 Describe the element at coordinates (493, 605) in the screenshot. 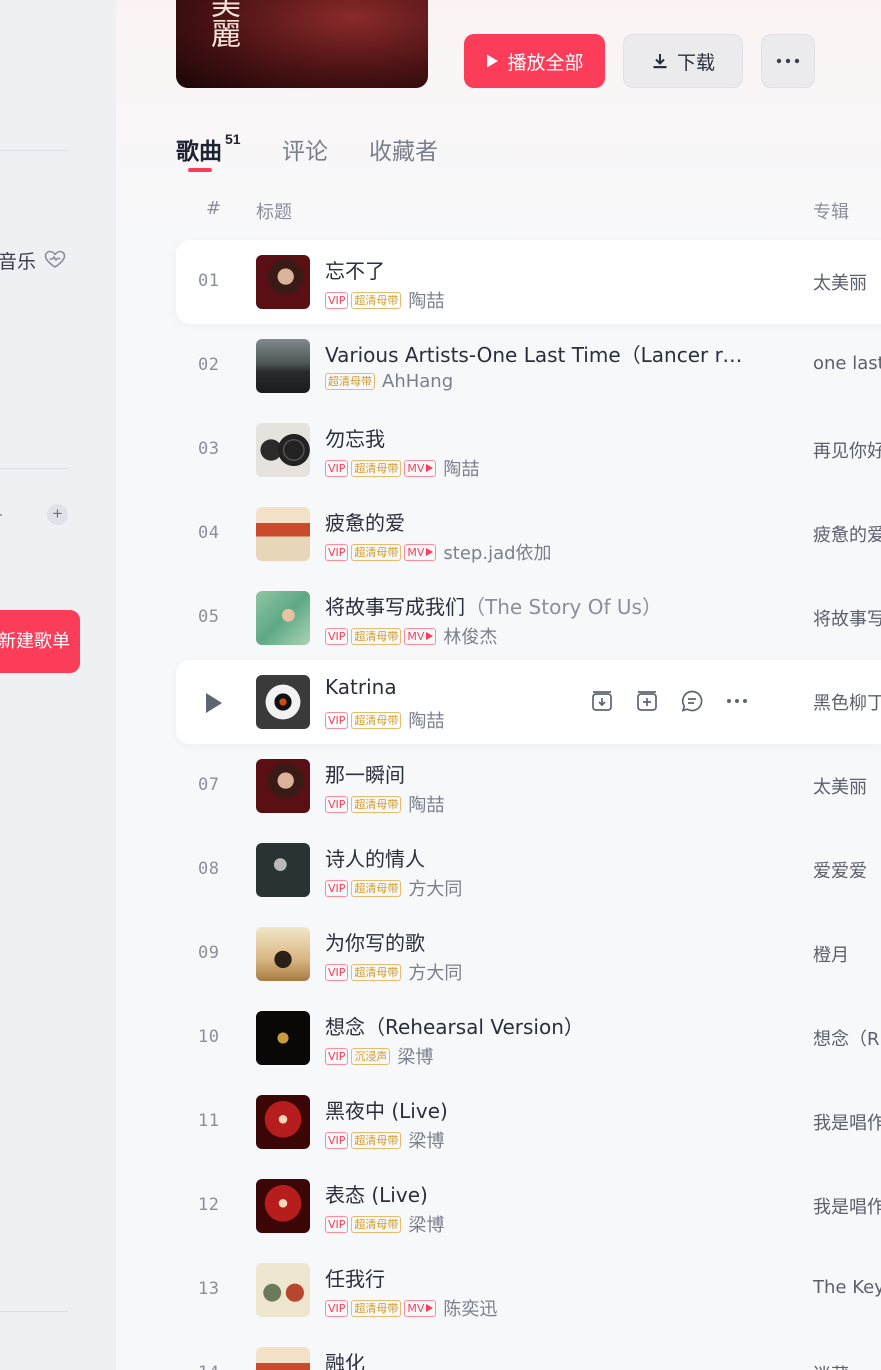

I see `song-title: 将故事写成我们（The Story Of Us）` at that location.